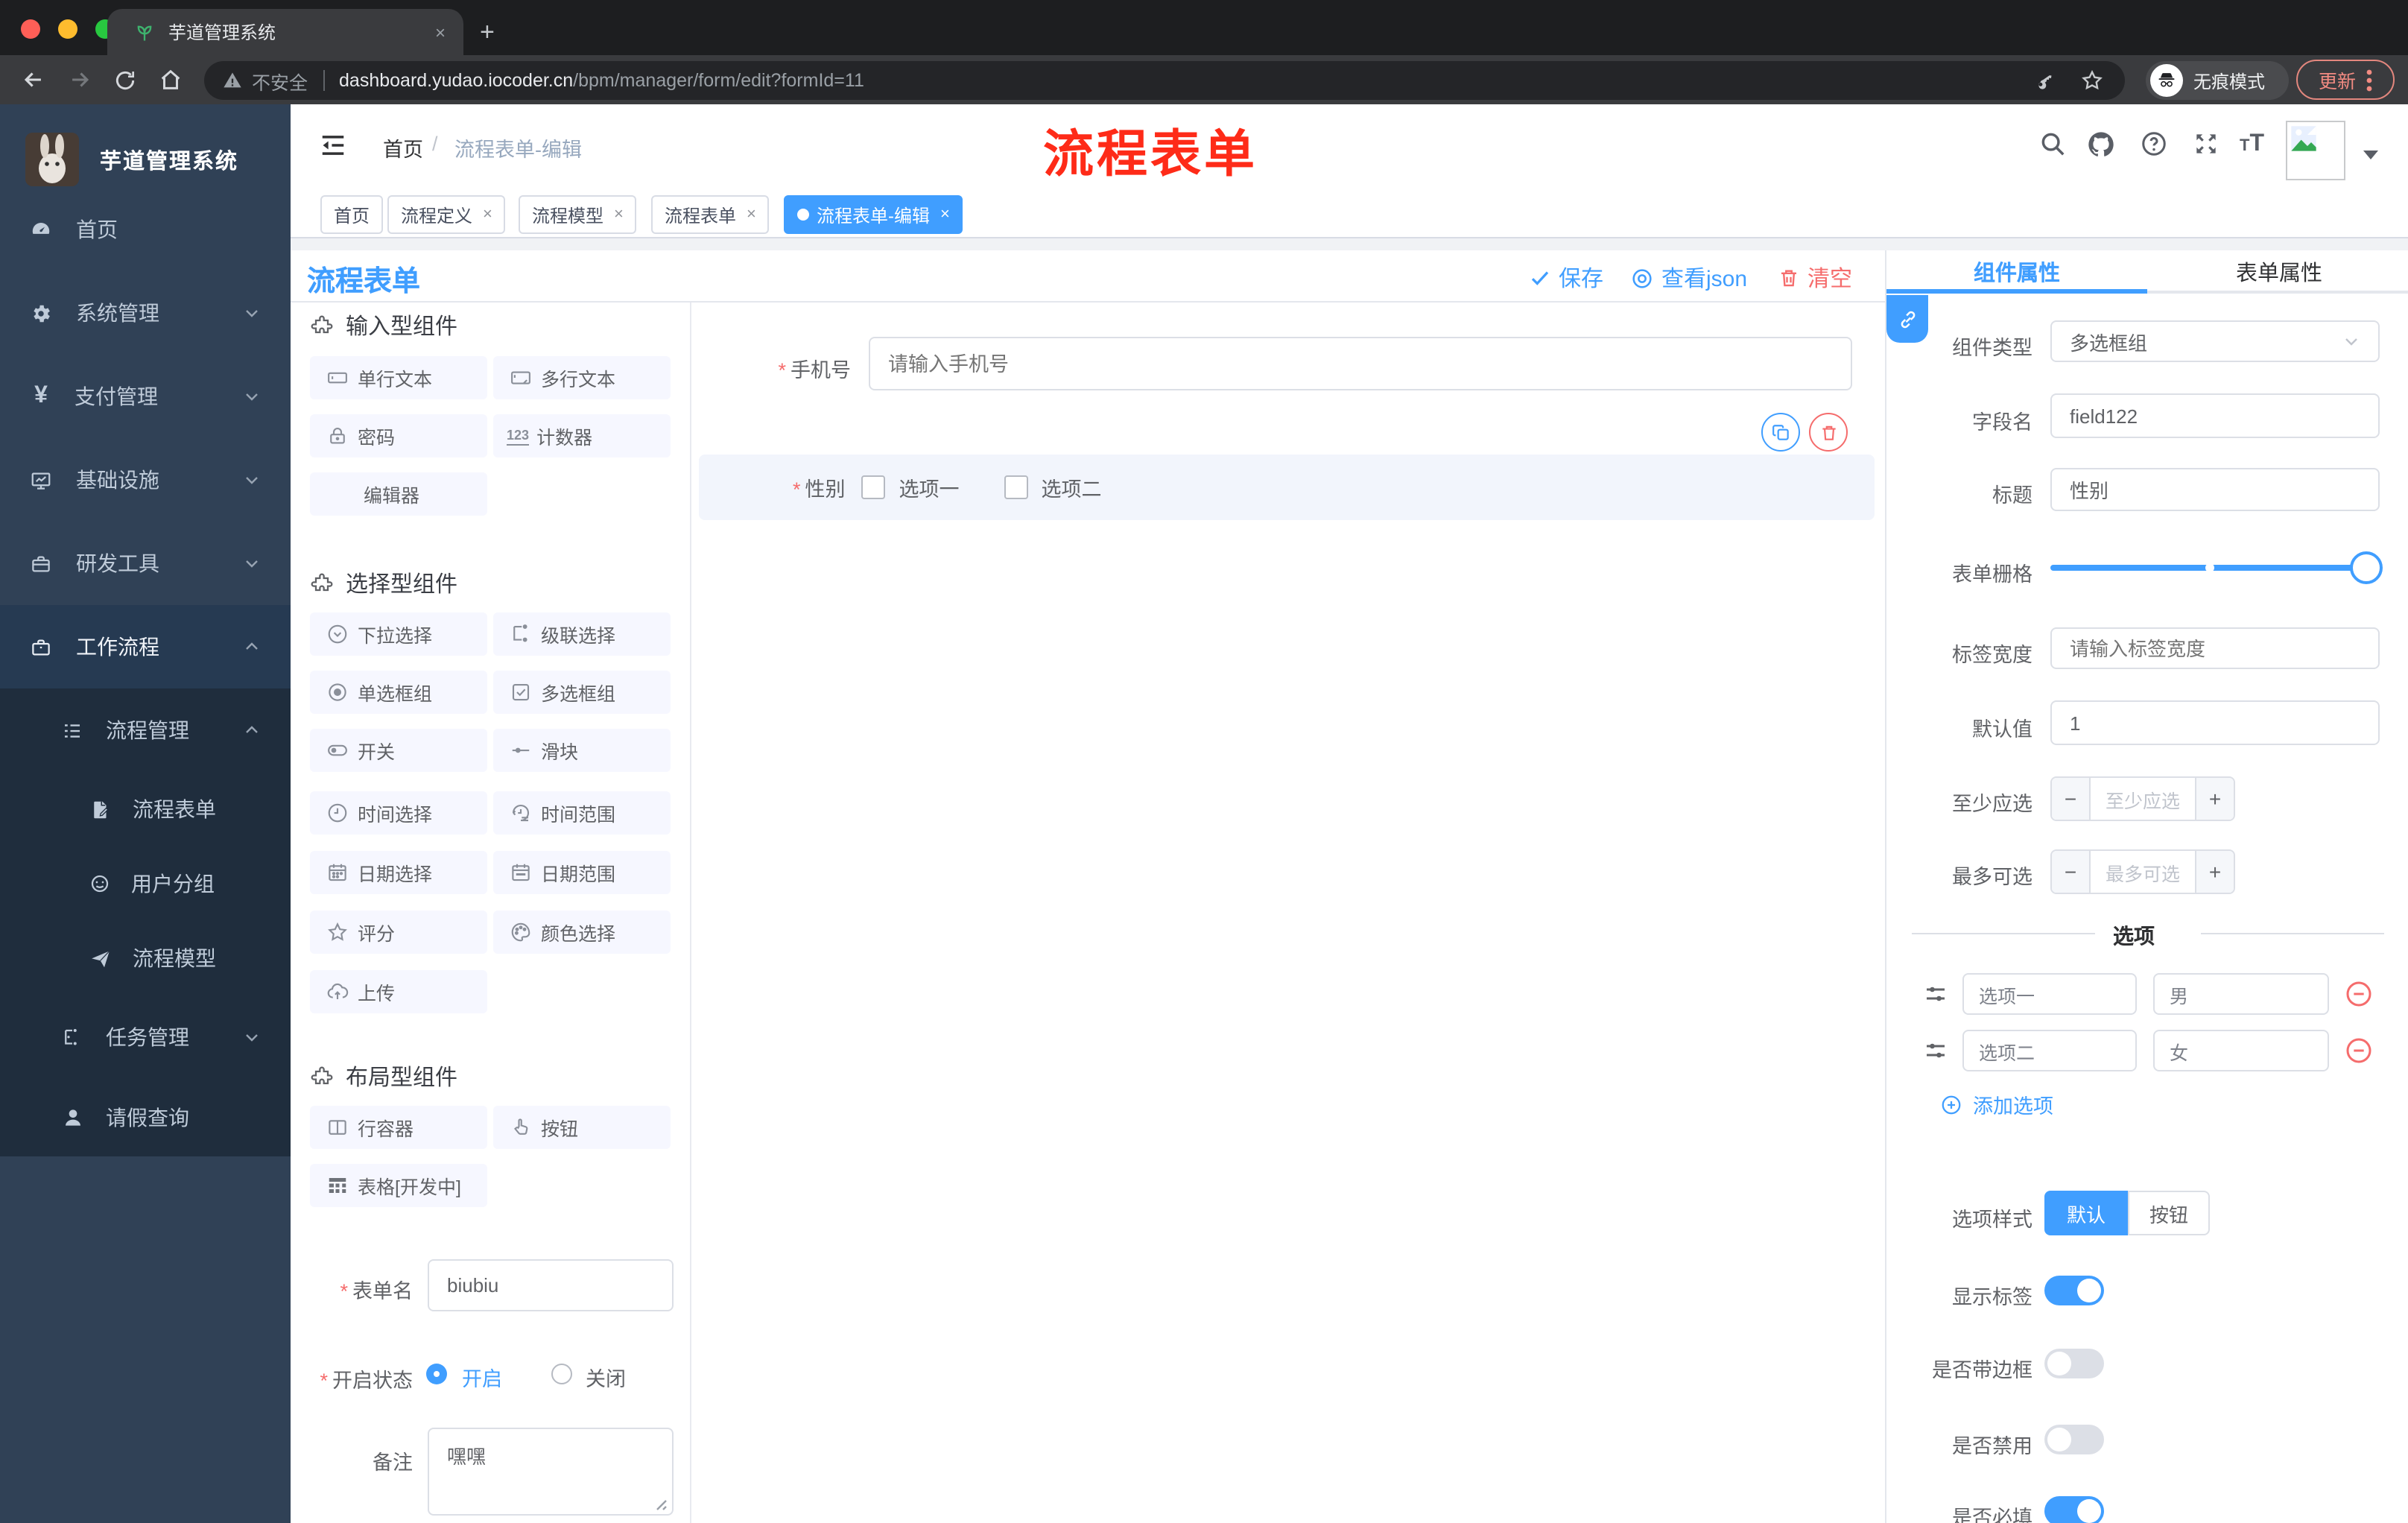 The width and height of the screenshot is (2408, 1523). Describe the element at coordinates (2252, 144) in the screenshot. I see `font-size-icon: TT` at that location.